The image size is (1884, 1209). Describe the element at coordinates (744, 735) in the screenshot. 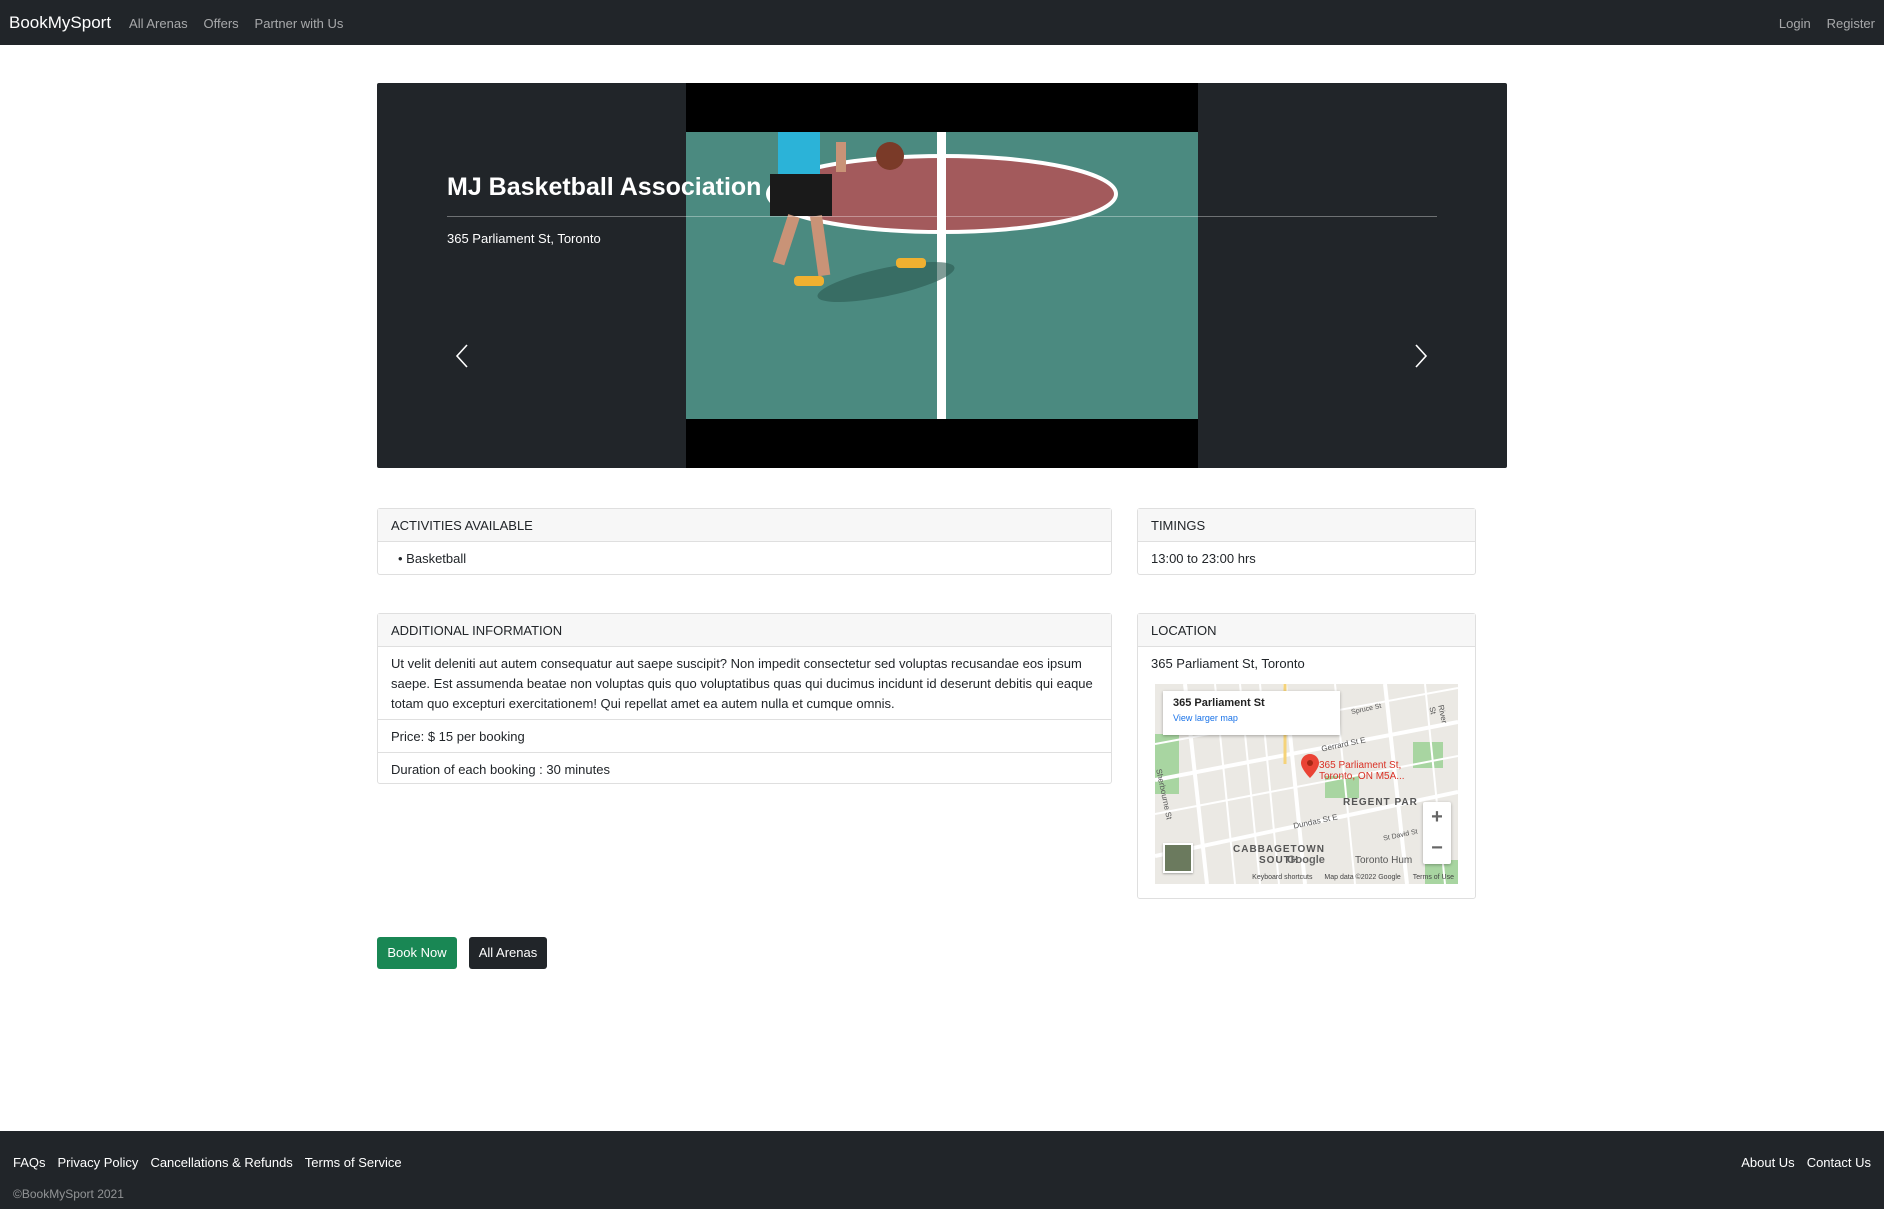

I see `price-info: Price: $ 15 per booking` at that location.